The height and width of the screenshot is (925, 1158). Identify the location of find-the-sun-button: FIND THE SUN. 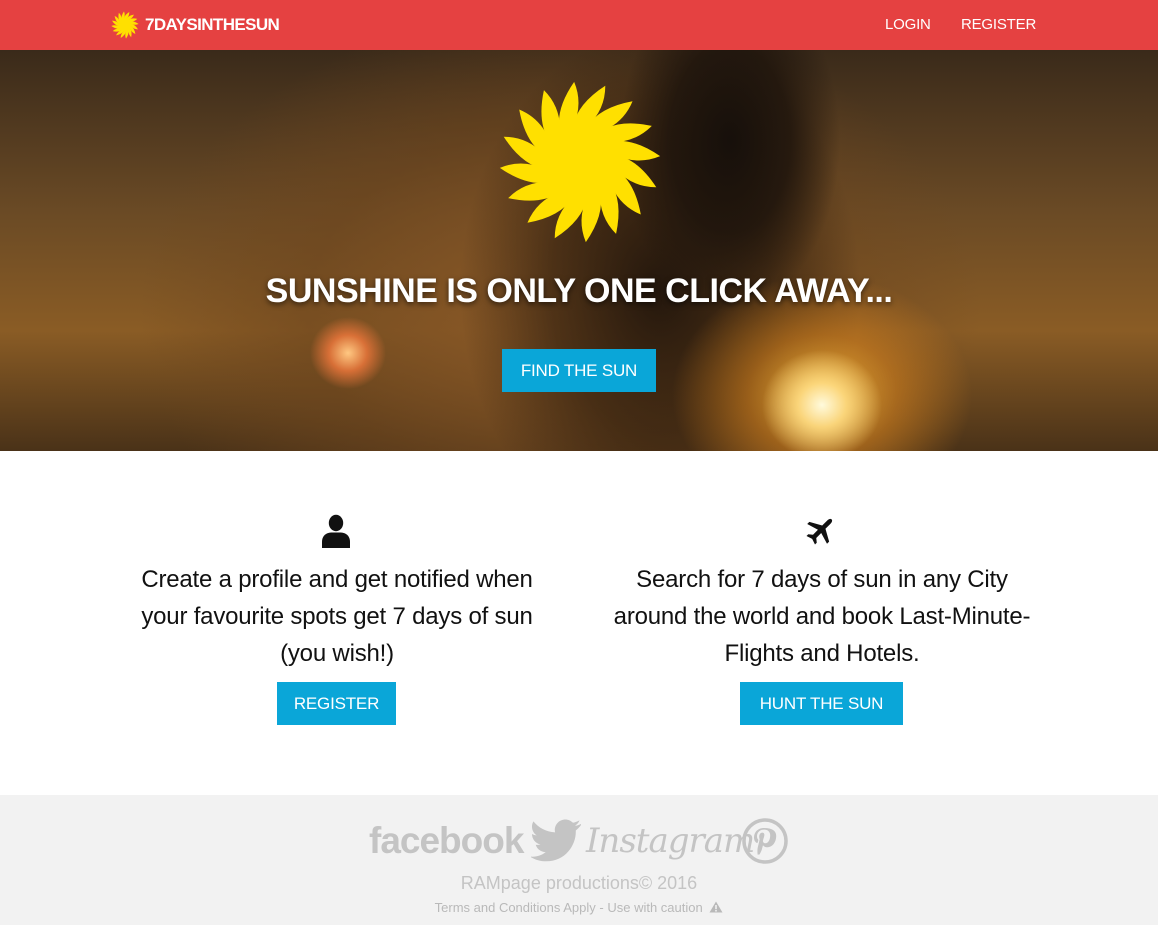
(579, 370).